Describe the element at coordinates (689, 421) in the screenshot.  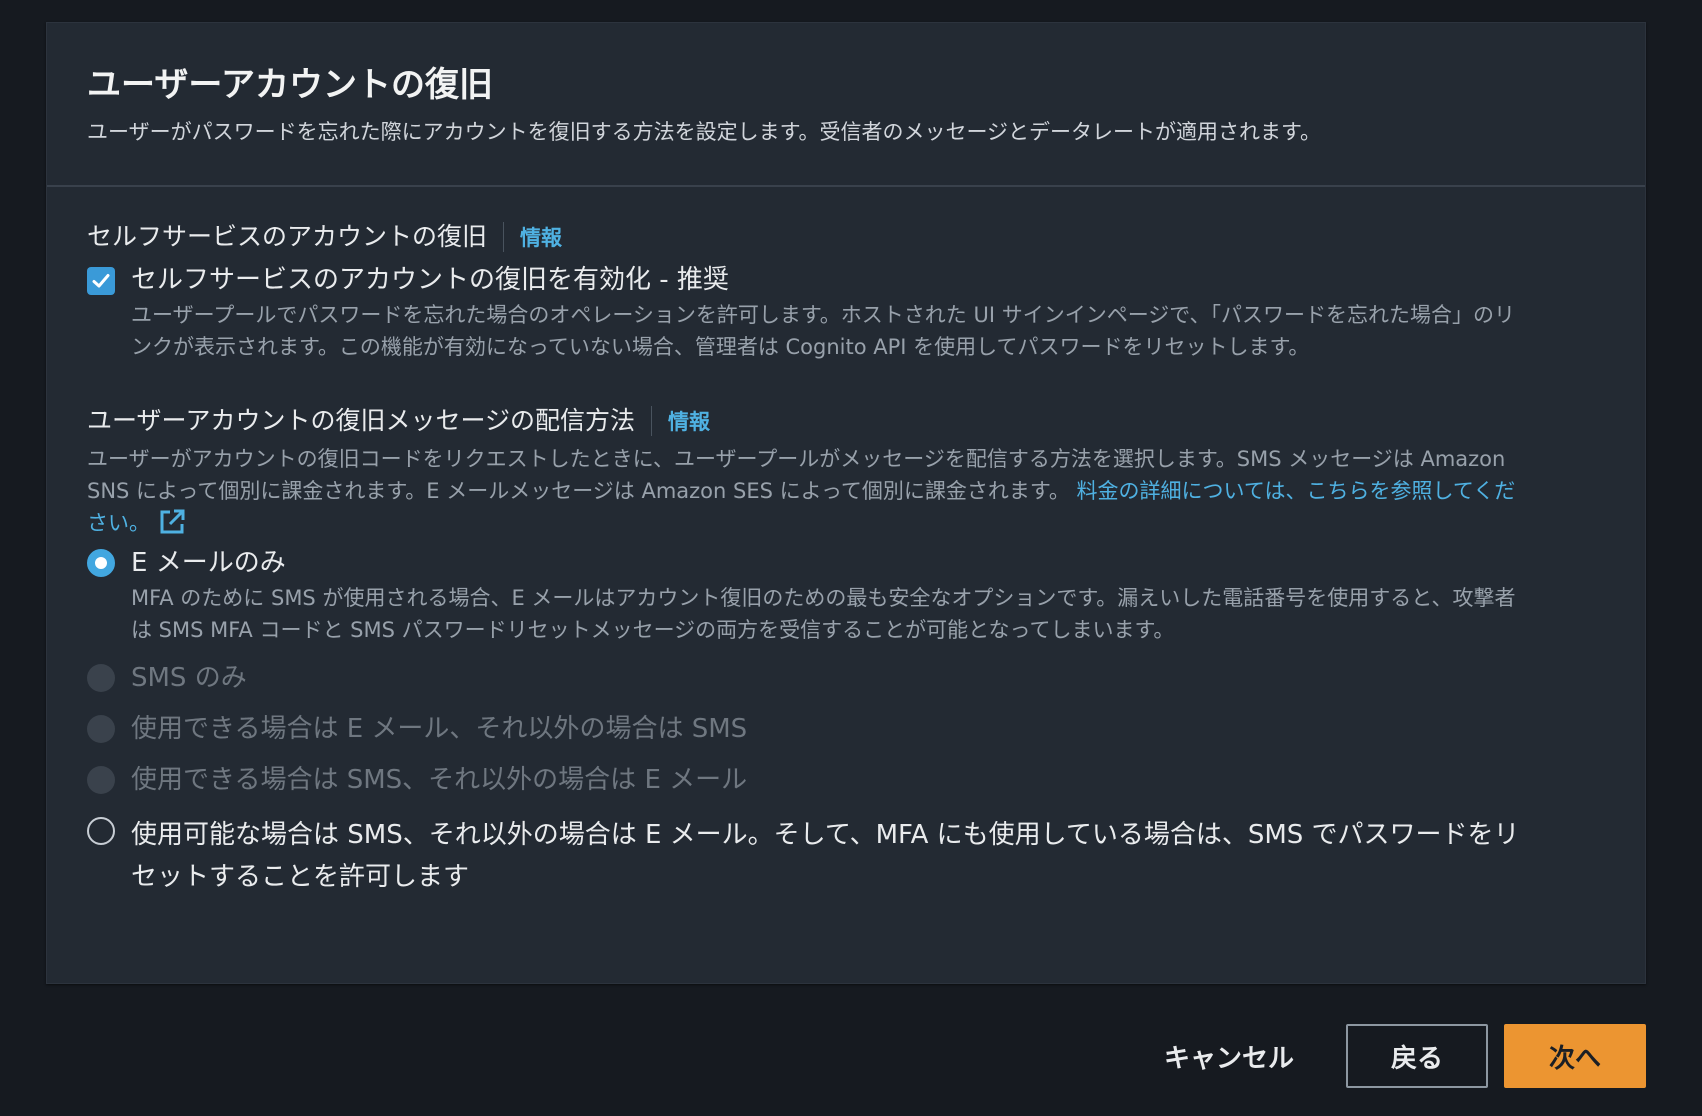
I see `delivery-info-link: 情報` at that location.